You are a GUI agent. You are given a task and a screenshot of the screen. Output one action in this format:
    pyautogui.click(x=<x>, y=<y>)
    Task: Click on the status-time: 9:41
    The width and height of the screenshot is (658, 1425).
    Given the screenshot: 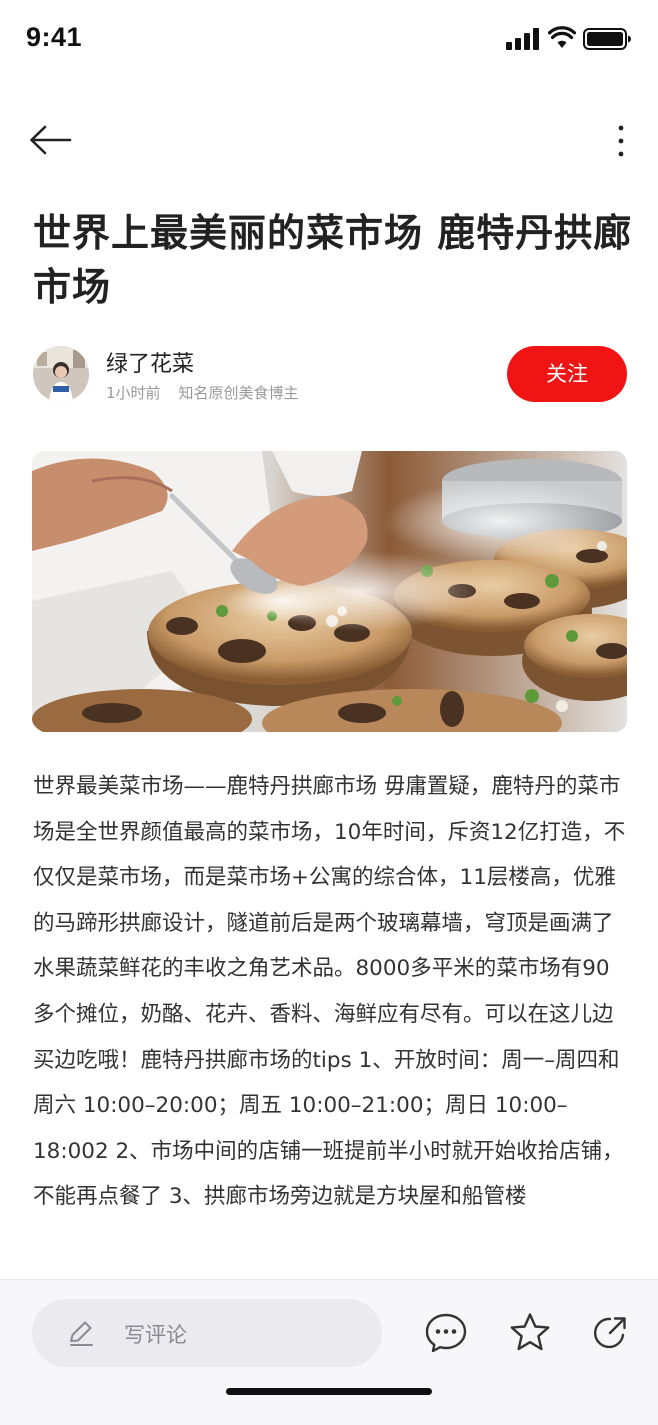 What is the action you would take?
    pyautogui.click(x=54, y=37)
    